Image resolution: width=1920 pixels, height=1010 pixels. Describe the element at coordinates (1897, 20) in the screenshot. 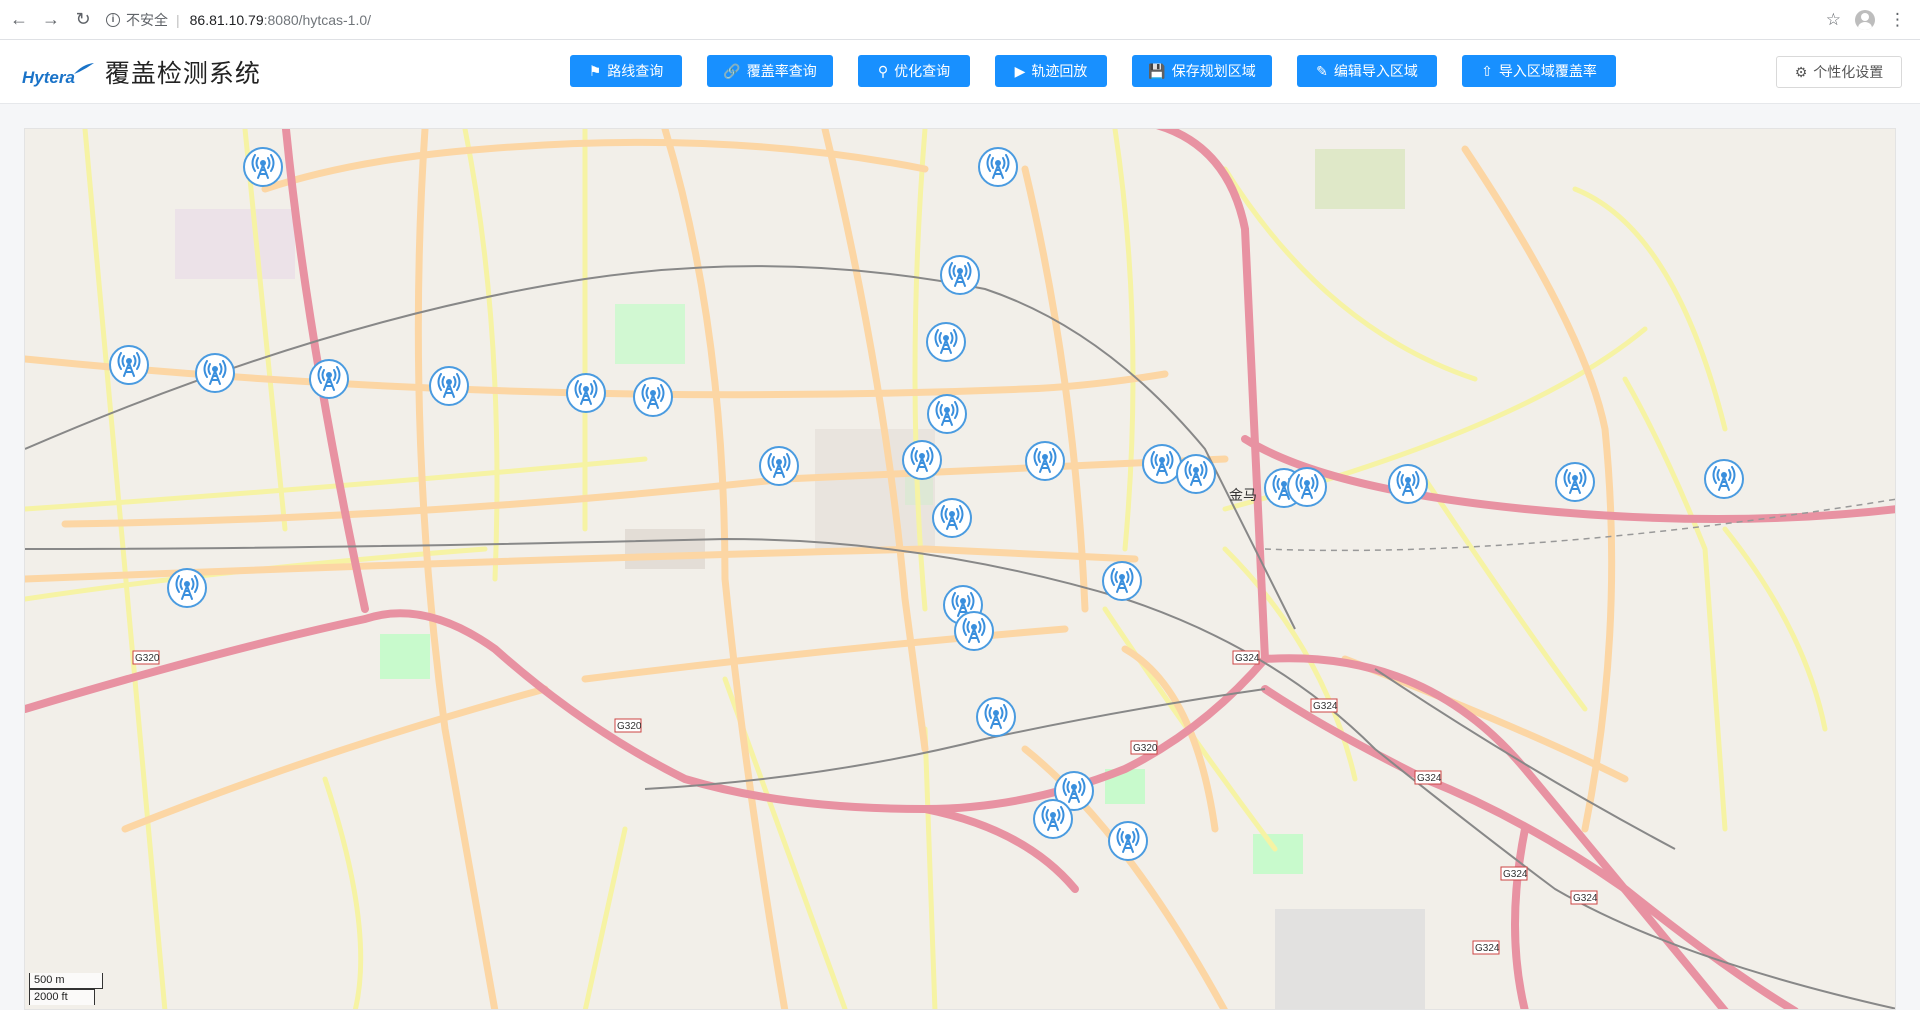

I see `menu-dots-icon: ⋮` at that location.